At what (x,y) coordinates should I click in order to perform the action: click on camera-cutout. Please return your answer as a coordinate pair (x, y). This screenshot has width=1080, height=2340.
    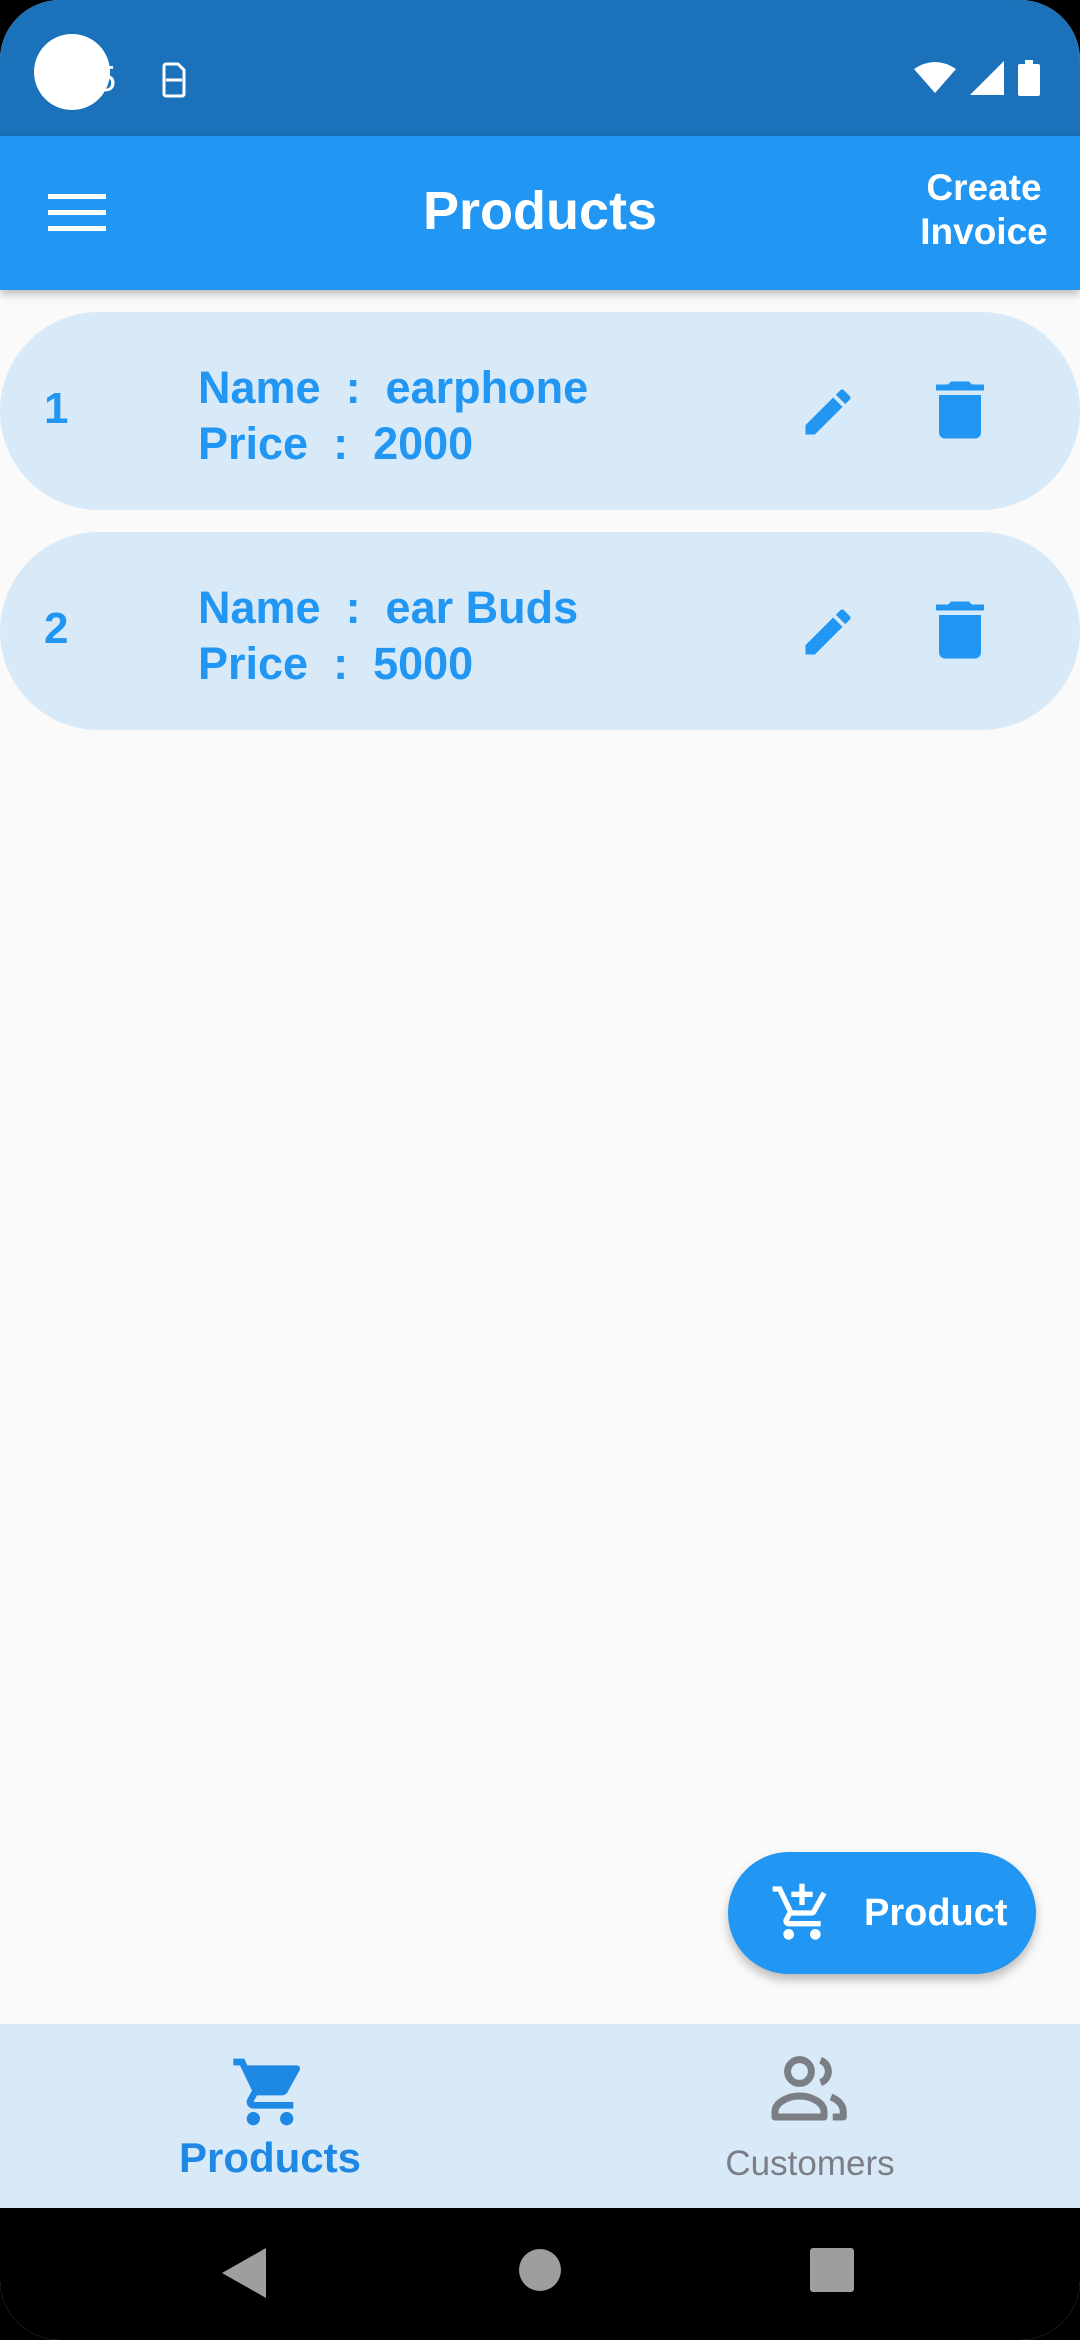
    Looking at the image, I should click on (72, 72).